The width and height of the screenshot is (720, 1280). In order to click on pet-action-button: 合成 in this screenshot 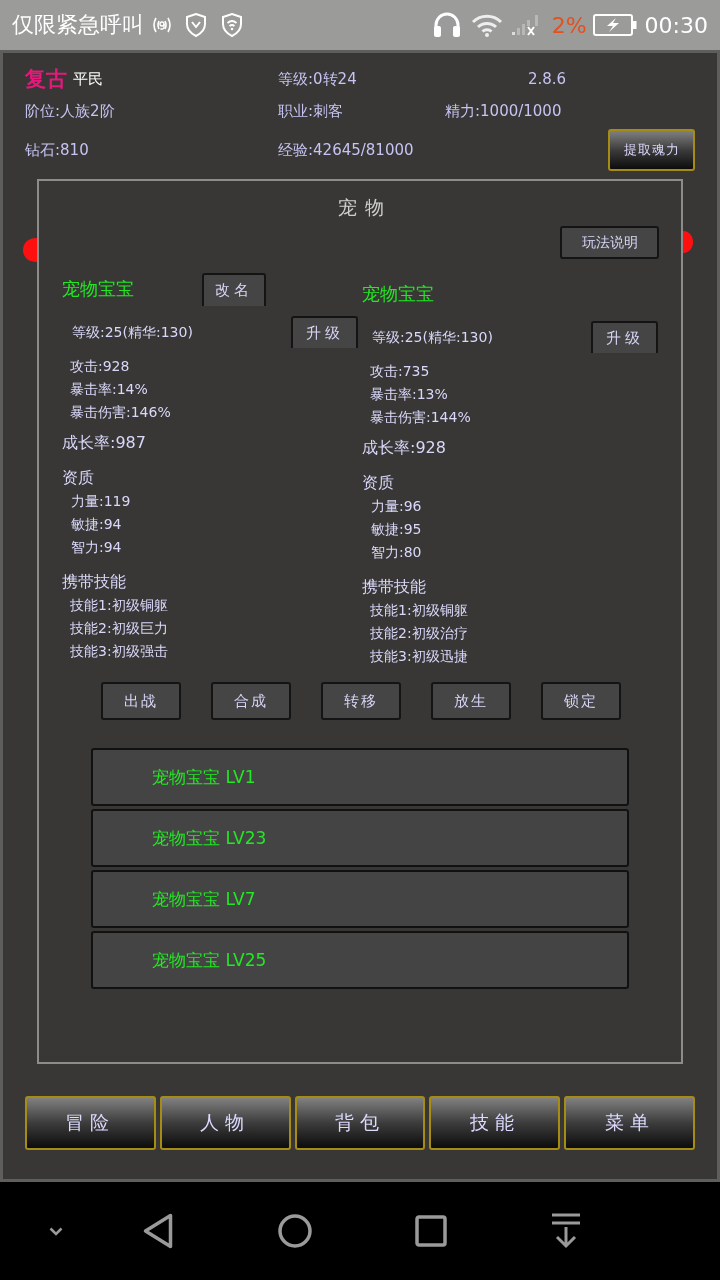, I will do `click(251, 701)`.